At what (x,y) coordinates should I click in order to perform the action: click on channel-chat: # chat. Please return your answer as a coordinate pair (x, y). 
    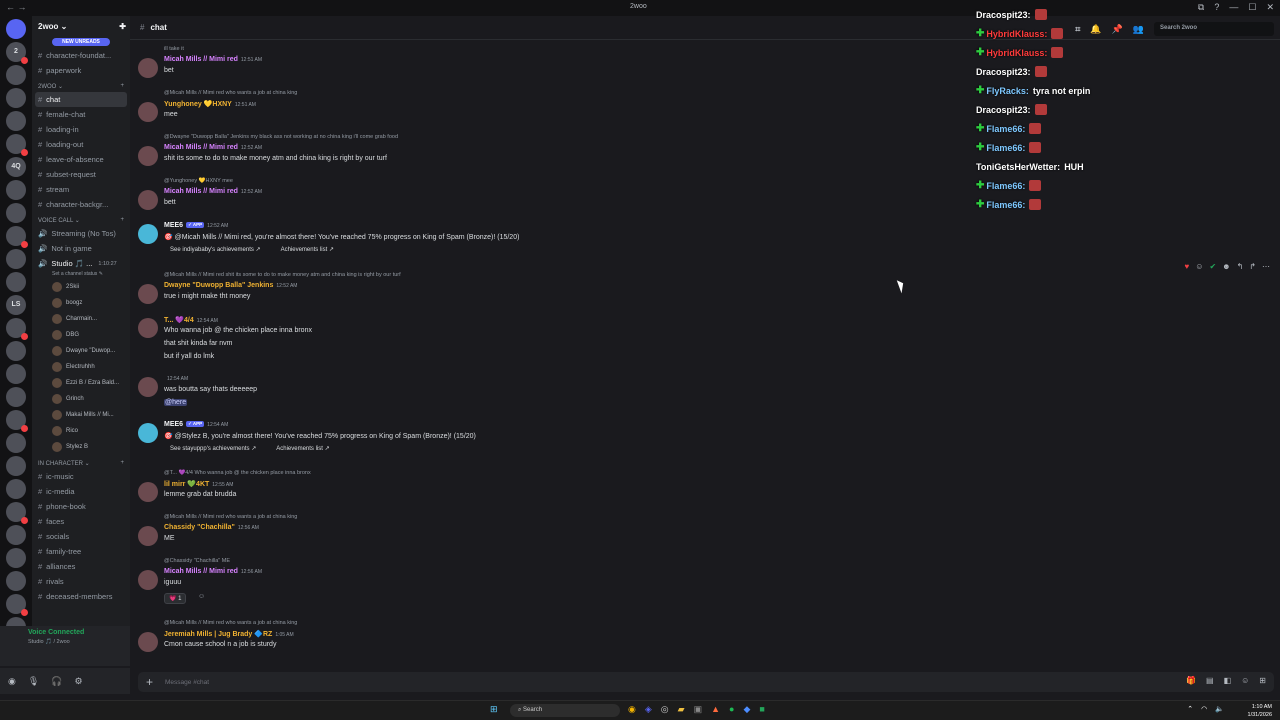
    Looking at the image, I should click on (81, 99).